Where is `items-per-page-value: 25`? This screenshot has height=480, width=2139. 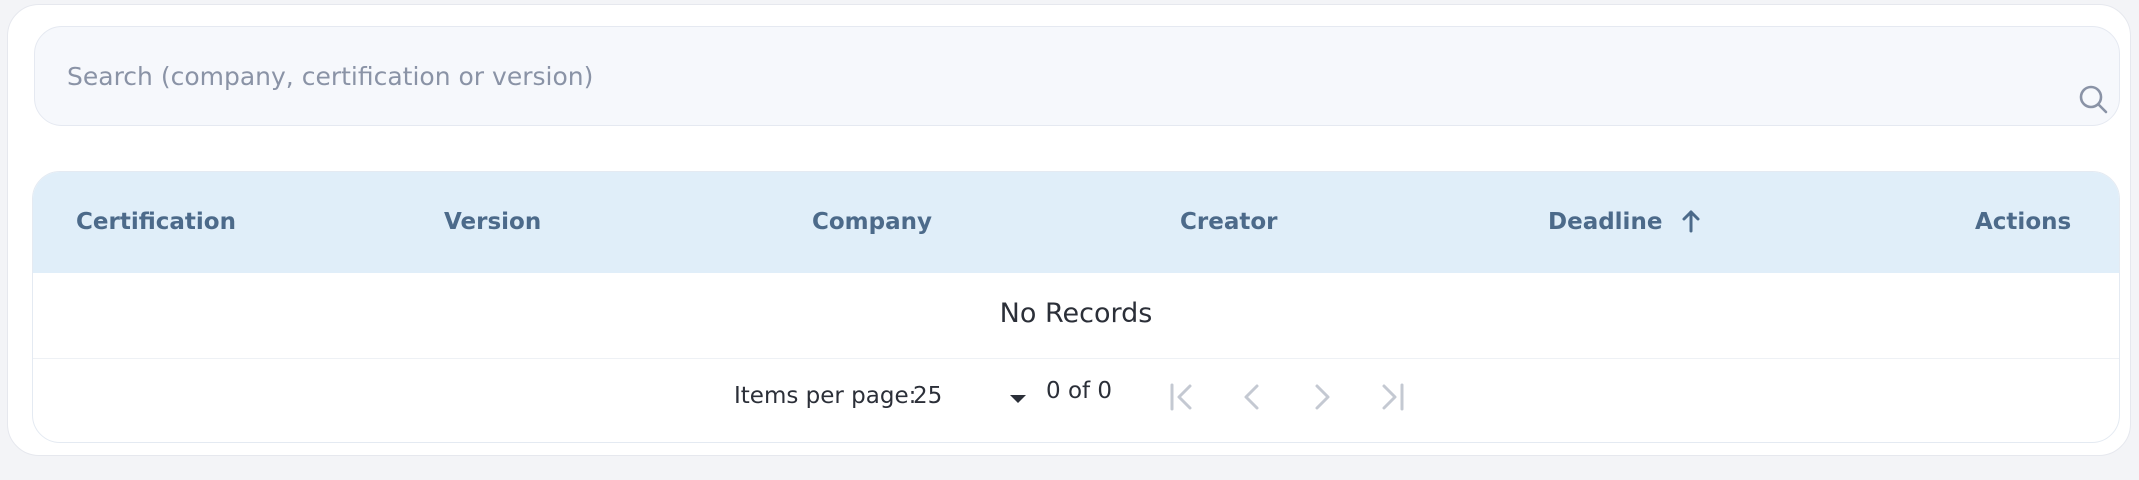
items-per-page-value: 25 is located at coordinates (928, 396).